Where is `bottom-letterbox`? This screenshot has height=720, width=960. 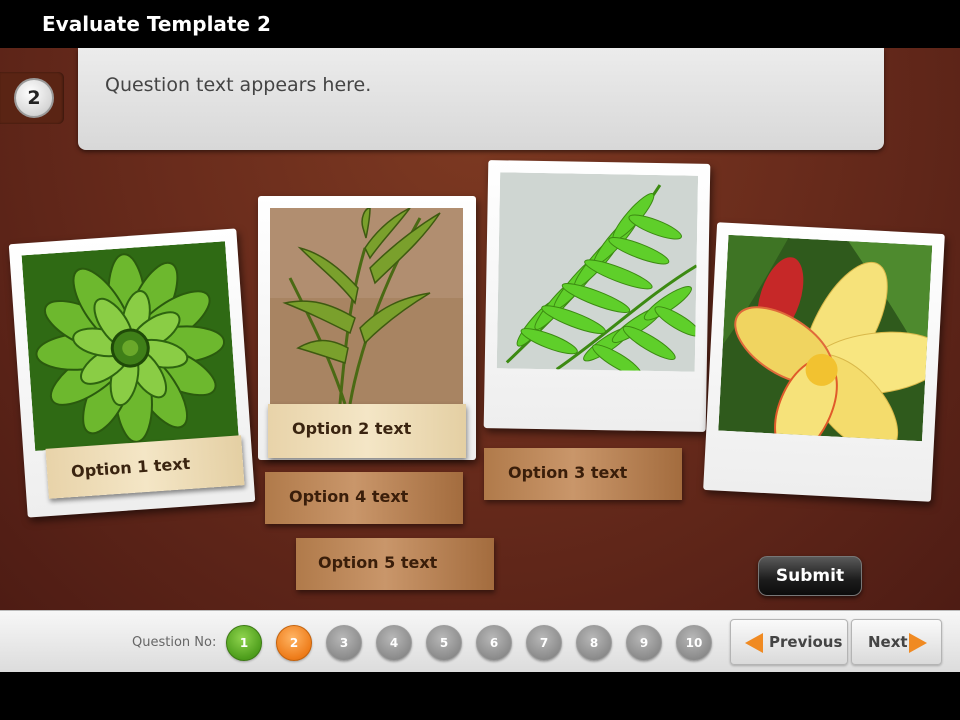
bottom-letterbox is located at coordinates (480, 696).